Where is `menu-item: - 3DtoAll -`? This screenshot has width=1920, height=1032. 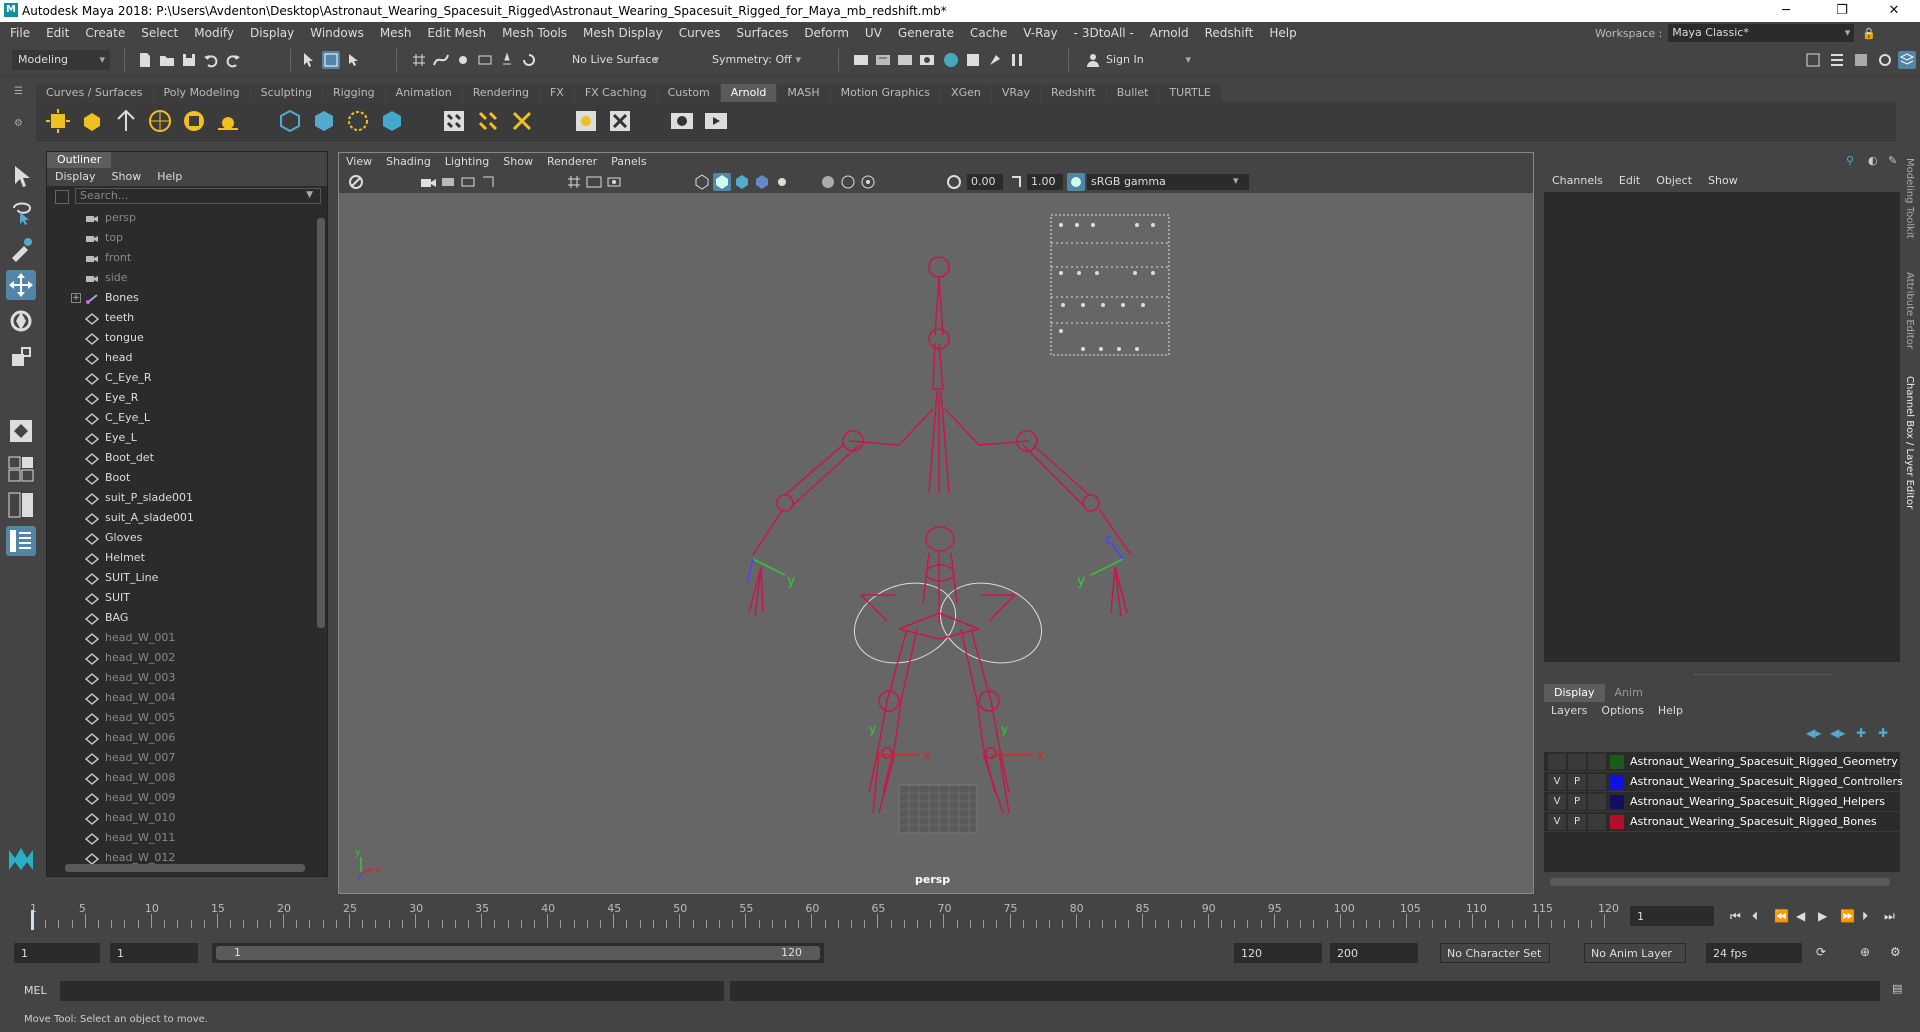 menu-item: - 3DtoAll - is located at coordinates (1104, 33).